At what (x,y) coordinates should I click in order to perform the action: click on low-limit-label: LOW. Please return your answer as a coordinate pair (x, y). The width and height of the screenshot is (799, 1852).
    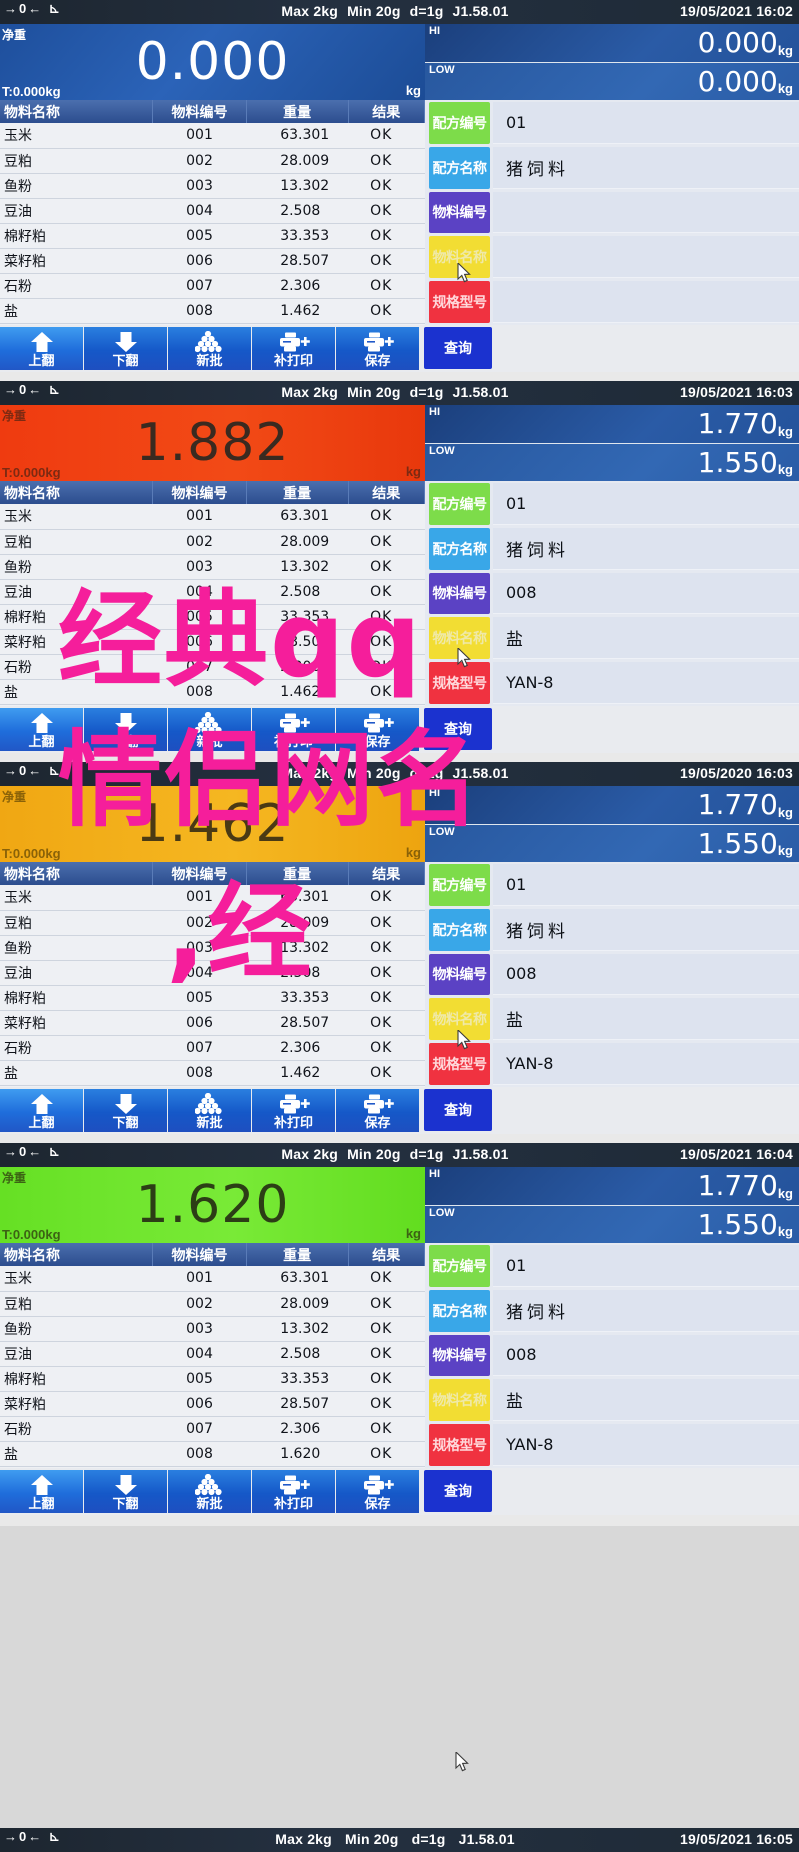
    Looking at the image, I should click on (442, 1212).